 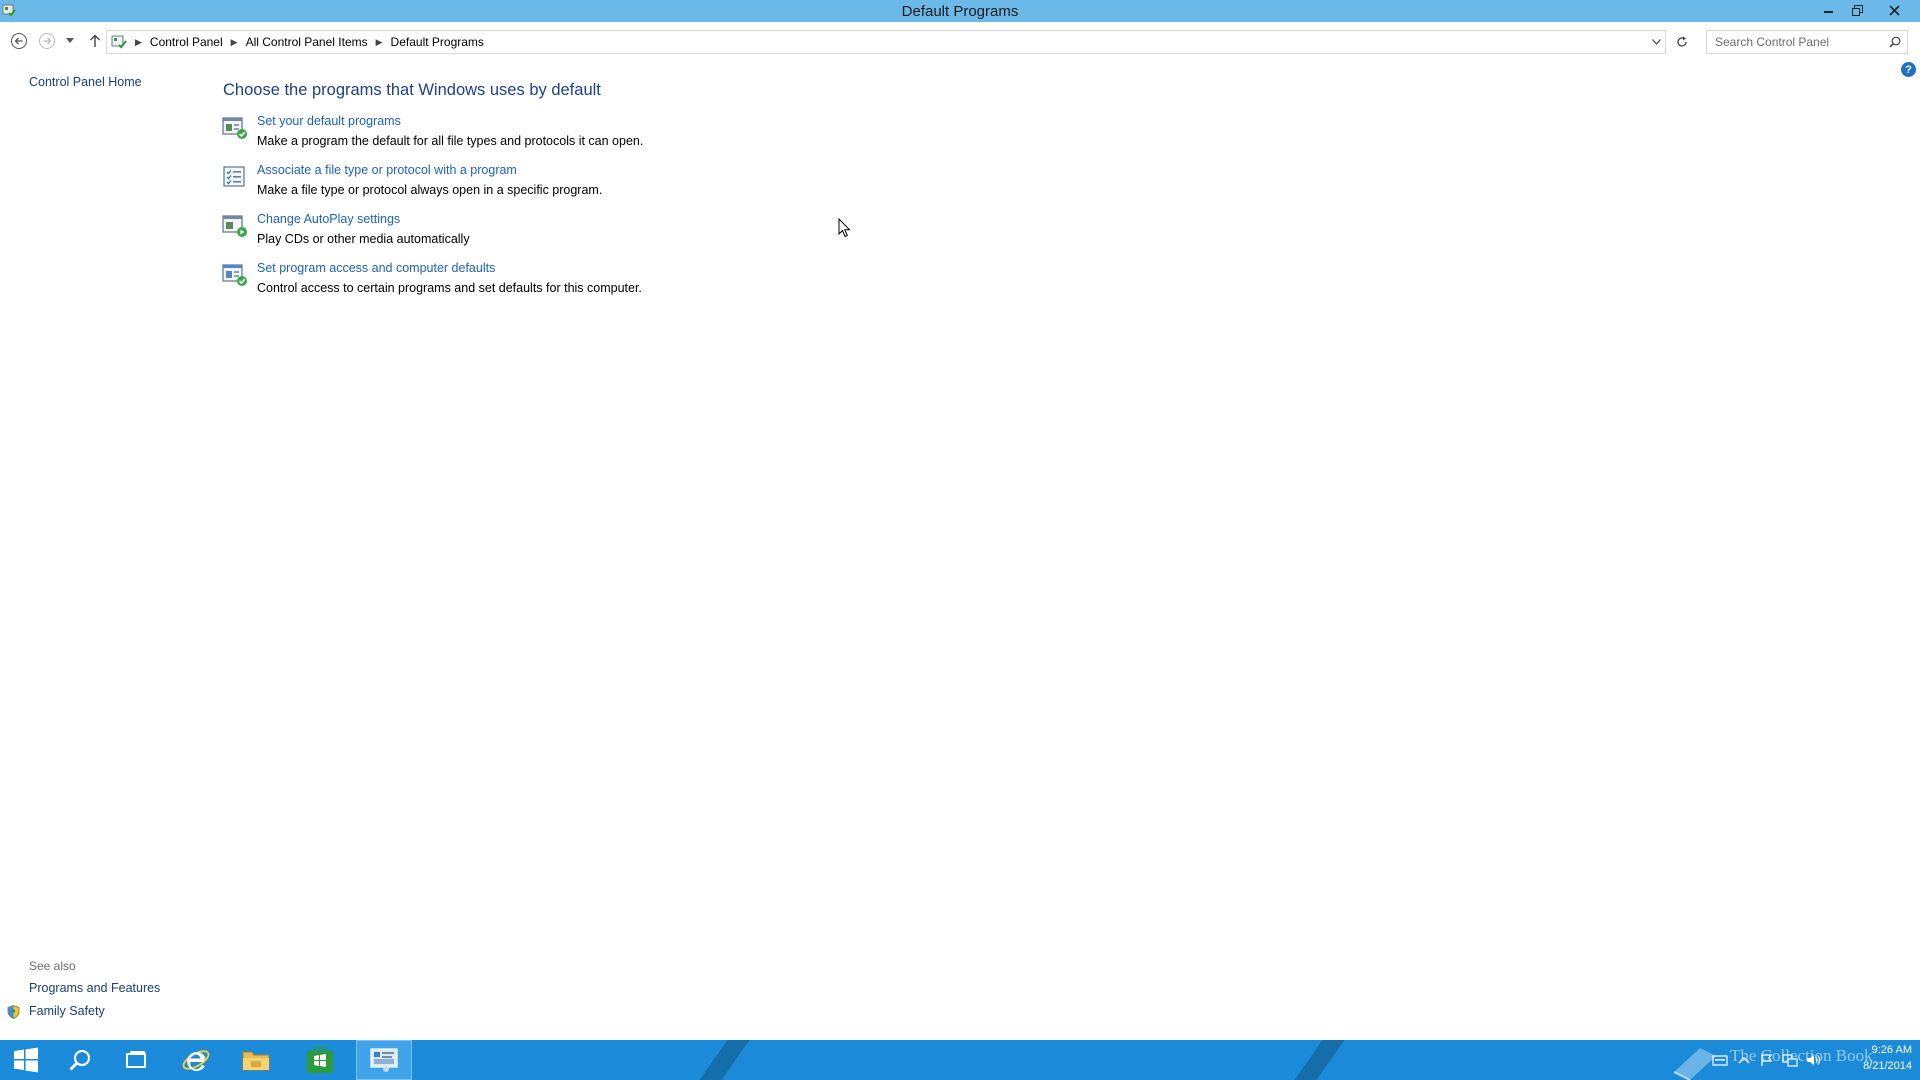 I want to click on taskbar: The Collection Book 9:26 AM 8/21/2014, so click(x=960, y=1060).